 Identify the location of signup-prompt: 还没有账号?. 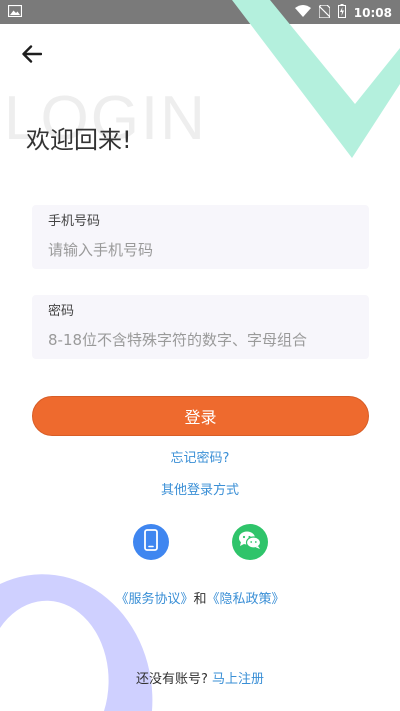
(171, 679).